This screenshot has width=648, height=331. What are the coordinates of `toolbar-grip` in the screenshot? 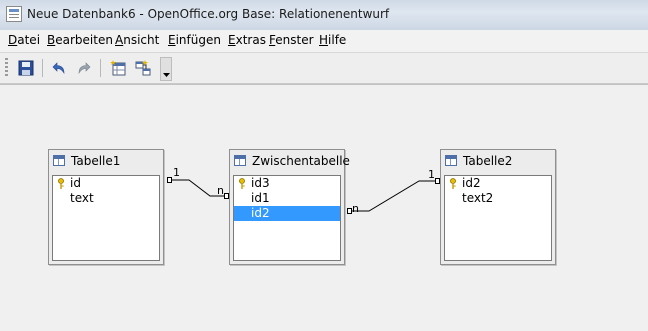 It's located at (6, 68).